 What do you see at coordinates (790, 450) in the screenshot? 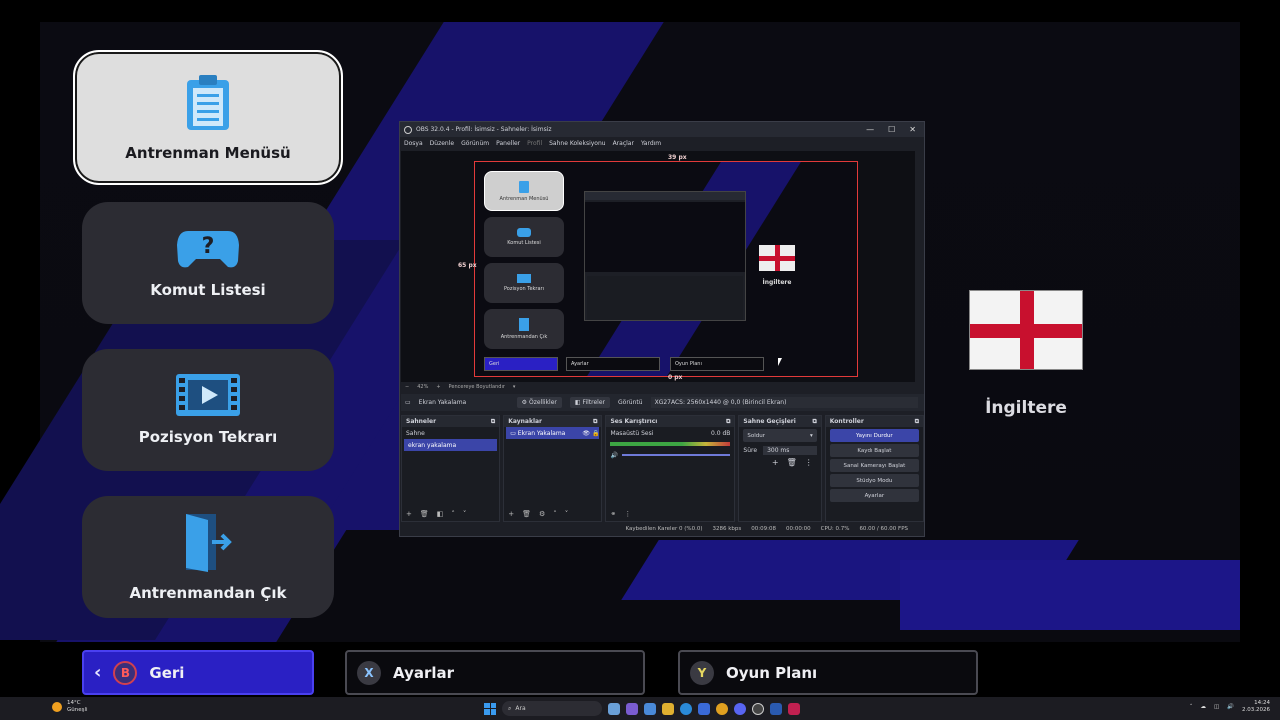
I see `duration-input: 300 ms` at bounding box center [790, 450].